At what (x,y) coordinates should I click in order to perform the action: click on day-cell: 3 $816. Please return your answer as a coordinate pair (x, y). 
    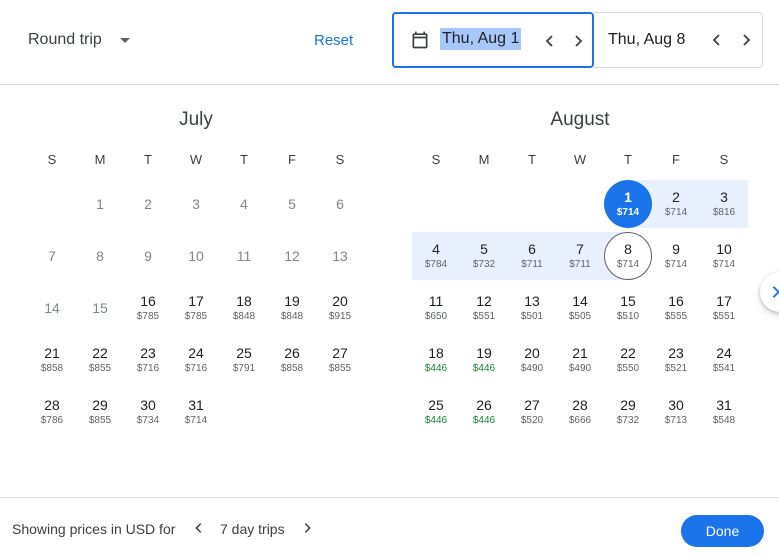
    Looking at the image, I should click on (724, 204).